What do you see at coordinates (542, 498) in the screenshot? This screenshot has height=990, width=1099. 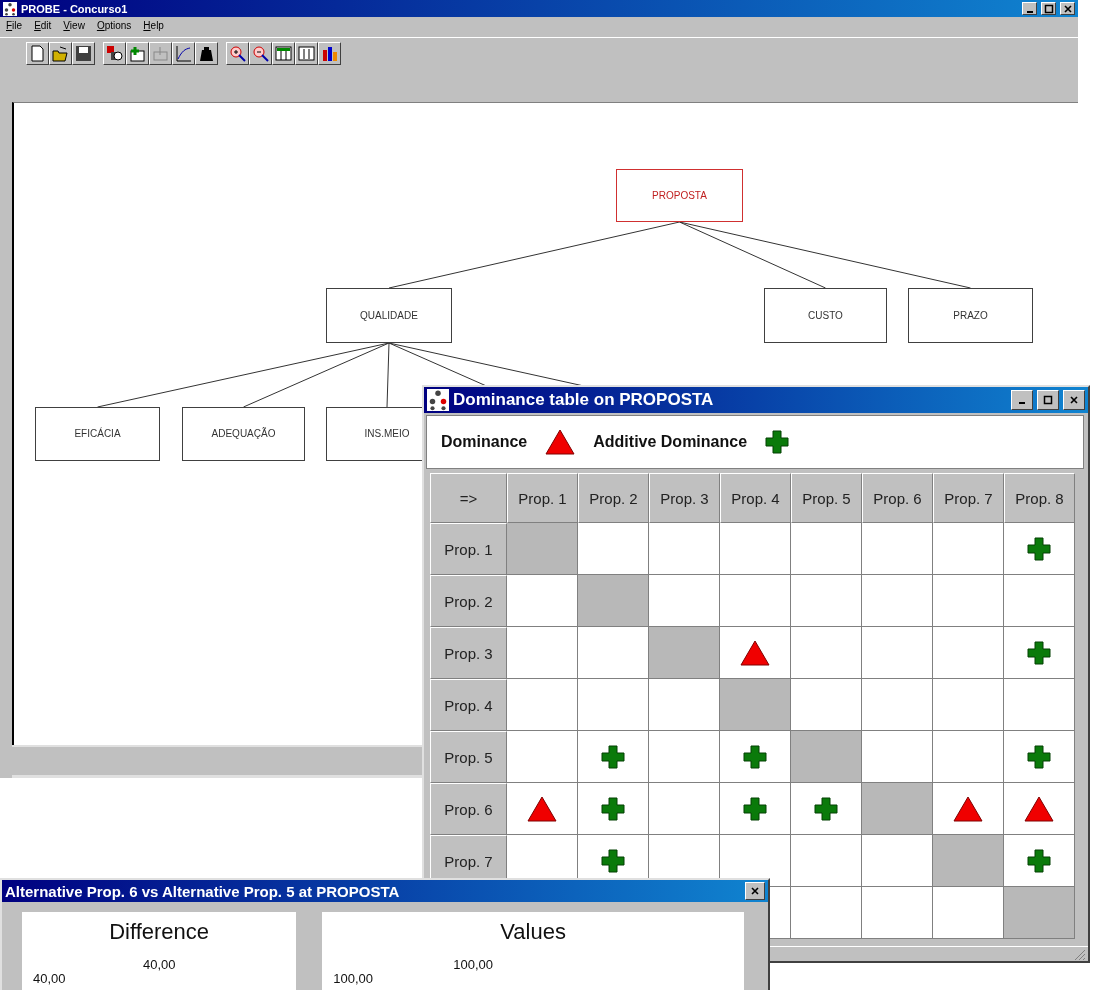 I see `column-header: Prop. 1` at bounding box center [542, 498].